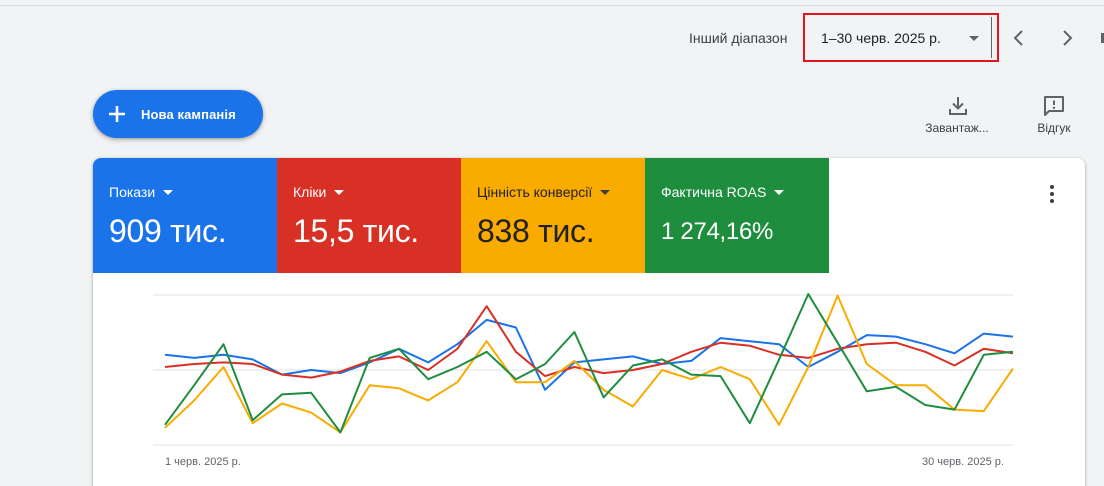 The image size is (1104, 486). I want to click on more-vert-icon, so click(1052, 194).